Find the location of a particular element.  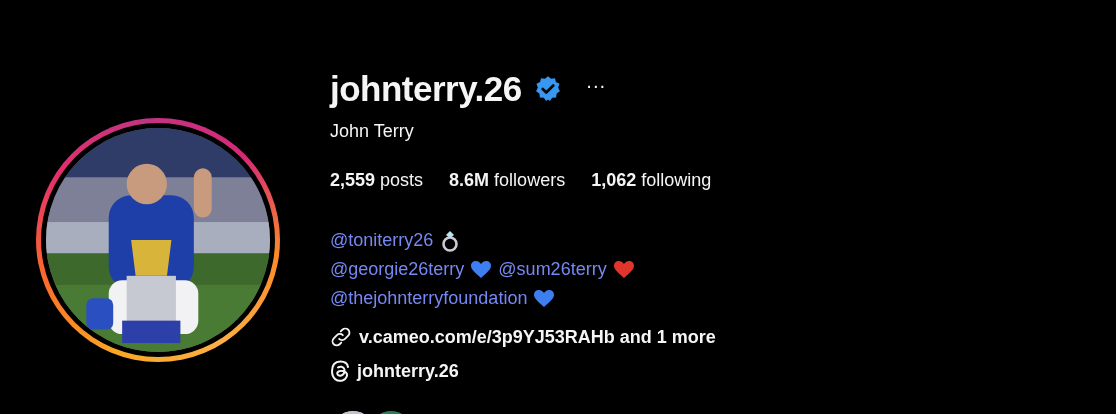

full-name: John Terry is located at coordinates (372, 131).